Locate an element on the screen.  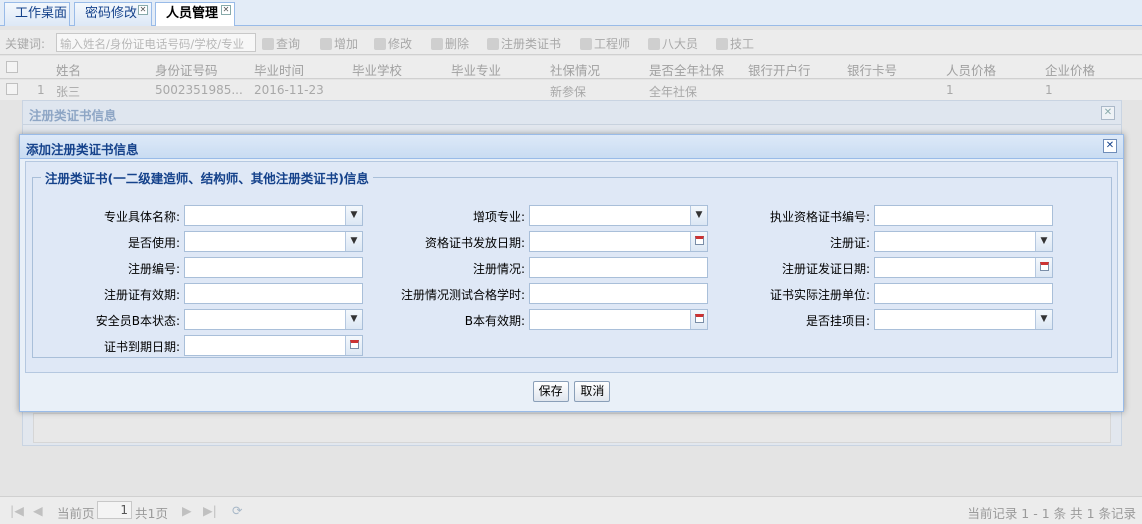
column-header: 社保情况 is located at coordinates (575, 69).